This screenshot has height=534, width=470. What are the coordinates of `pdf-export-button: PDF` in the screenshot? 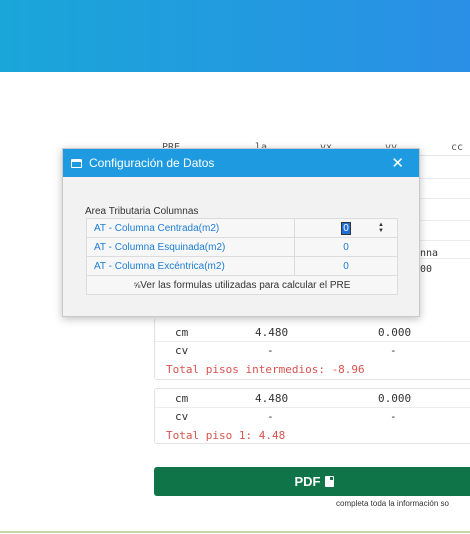 It's located at (312, 481).